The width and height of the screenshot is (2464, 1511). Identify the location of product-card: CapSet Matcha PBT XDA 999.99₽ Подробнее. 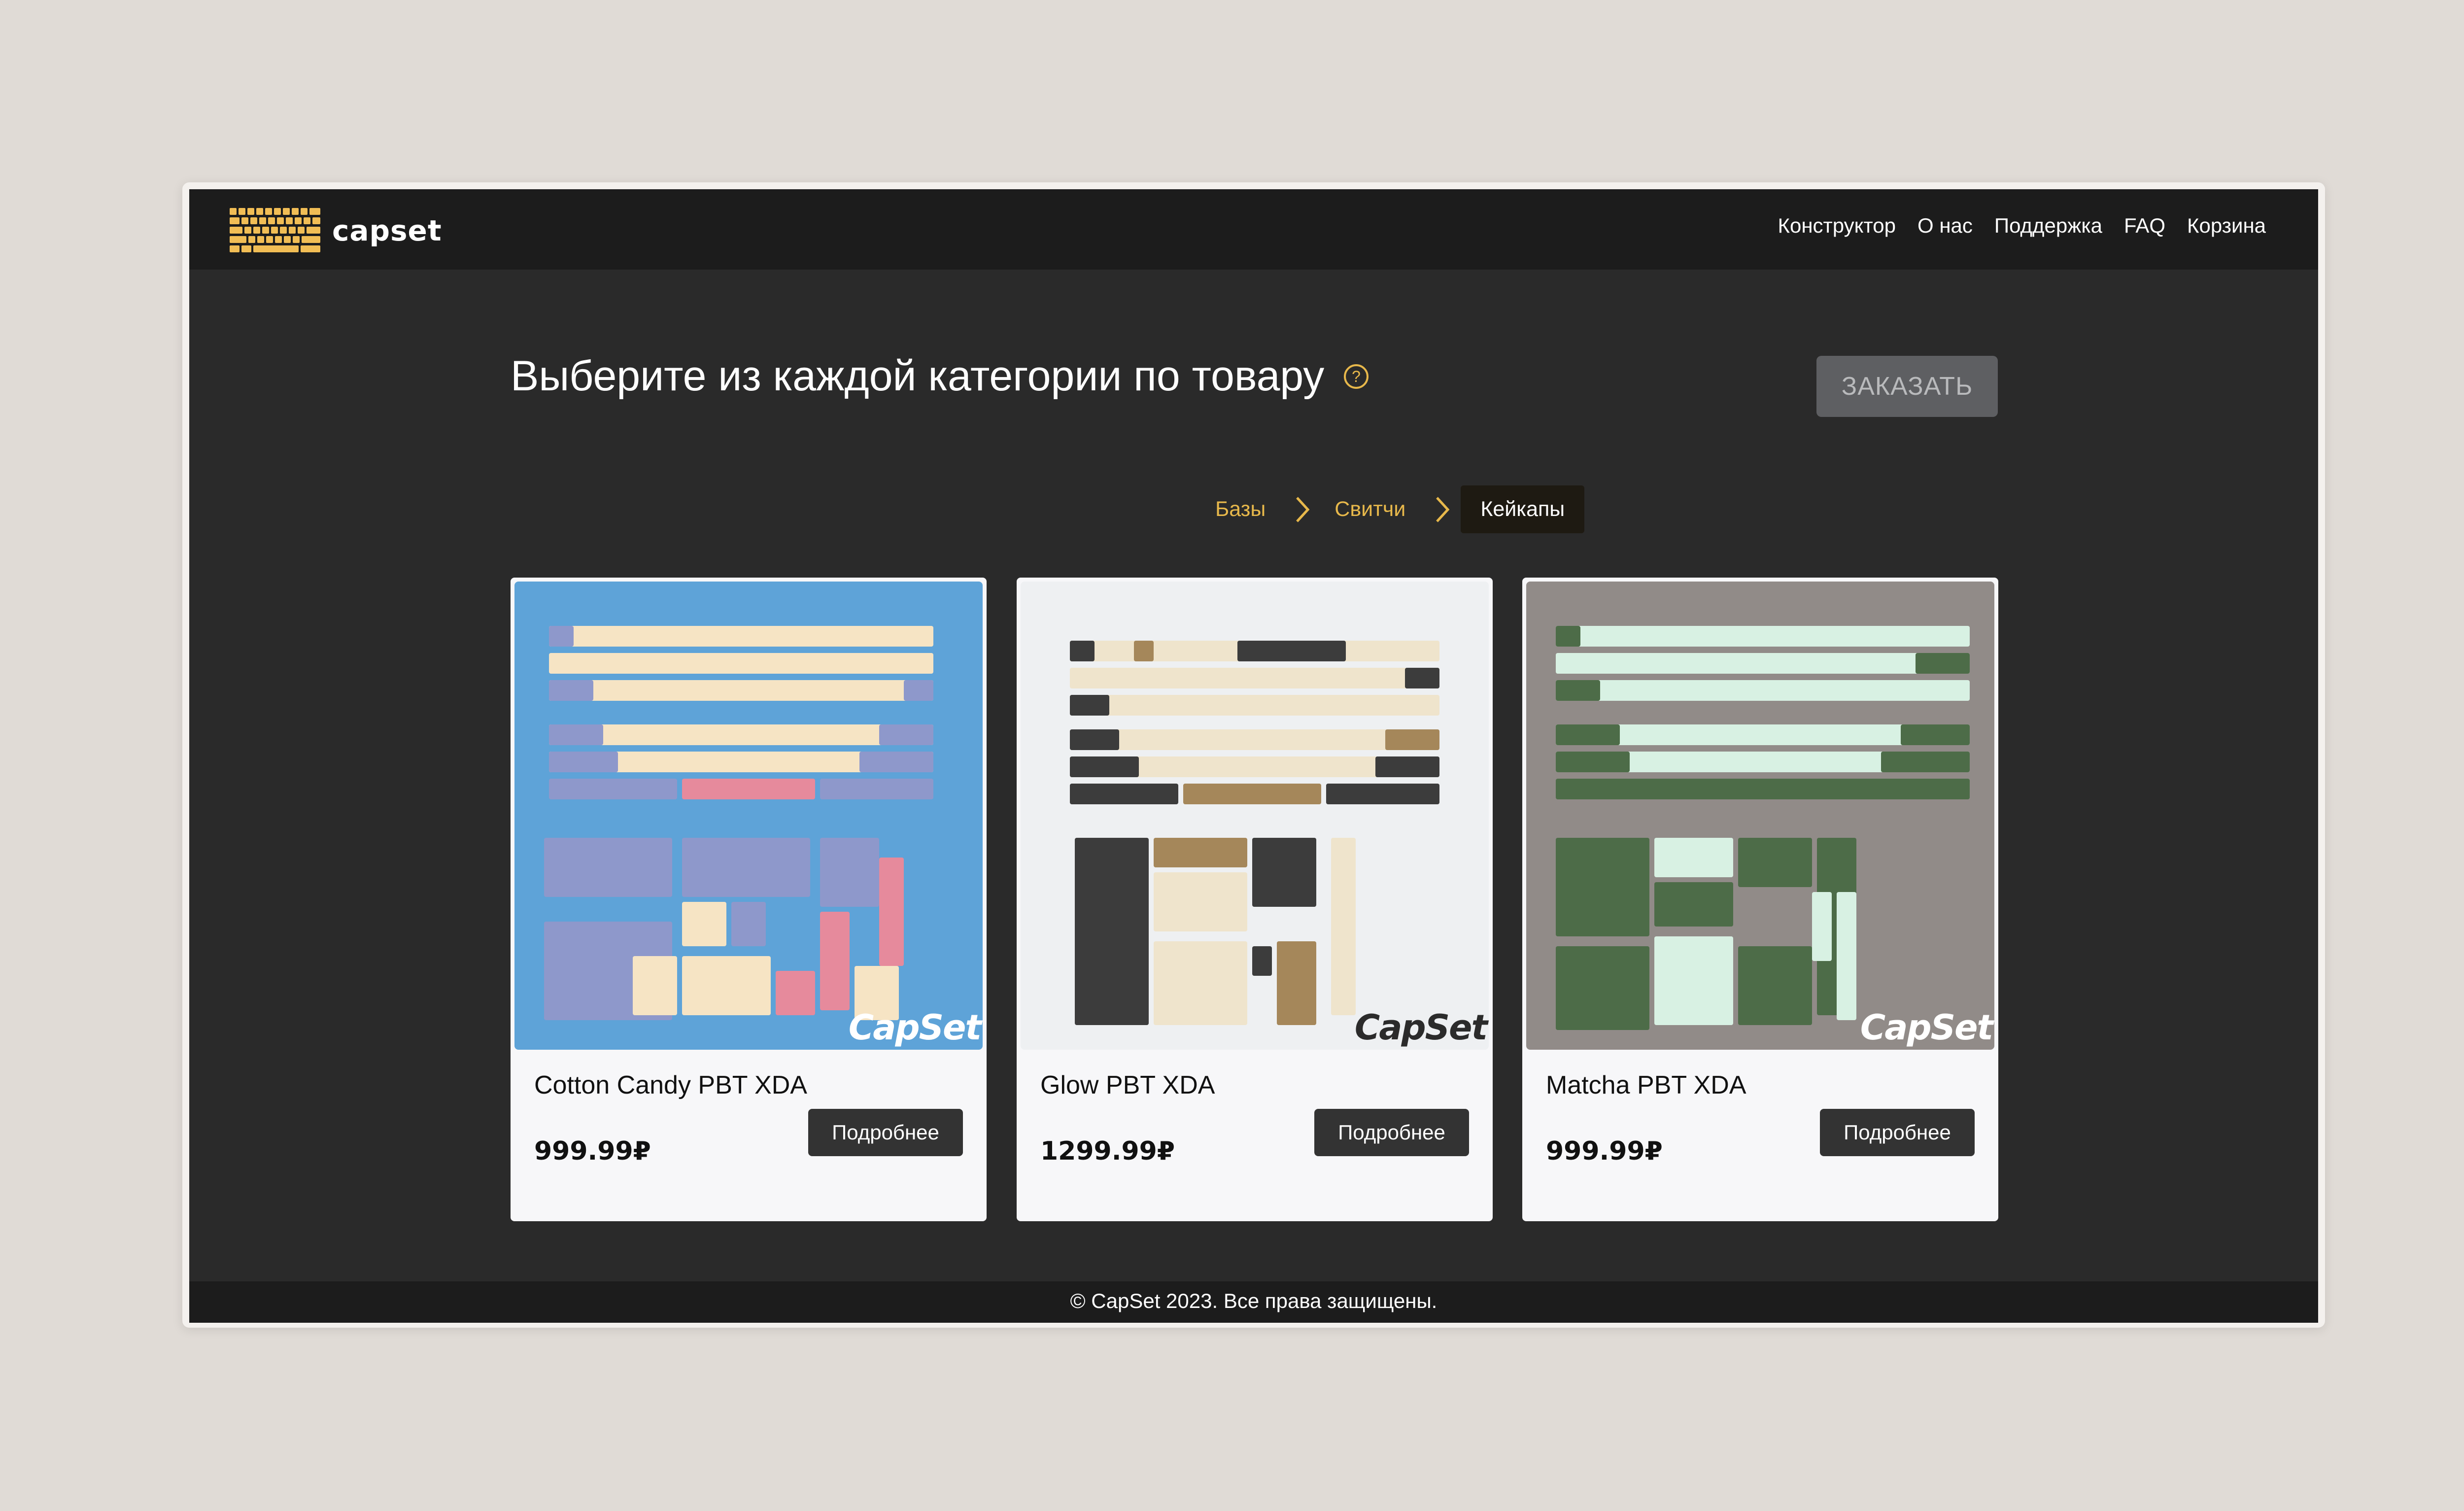
(1760, 899).